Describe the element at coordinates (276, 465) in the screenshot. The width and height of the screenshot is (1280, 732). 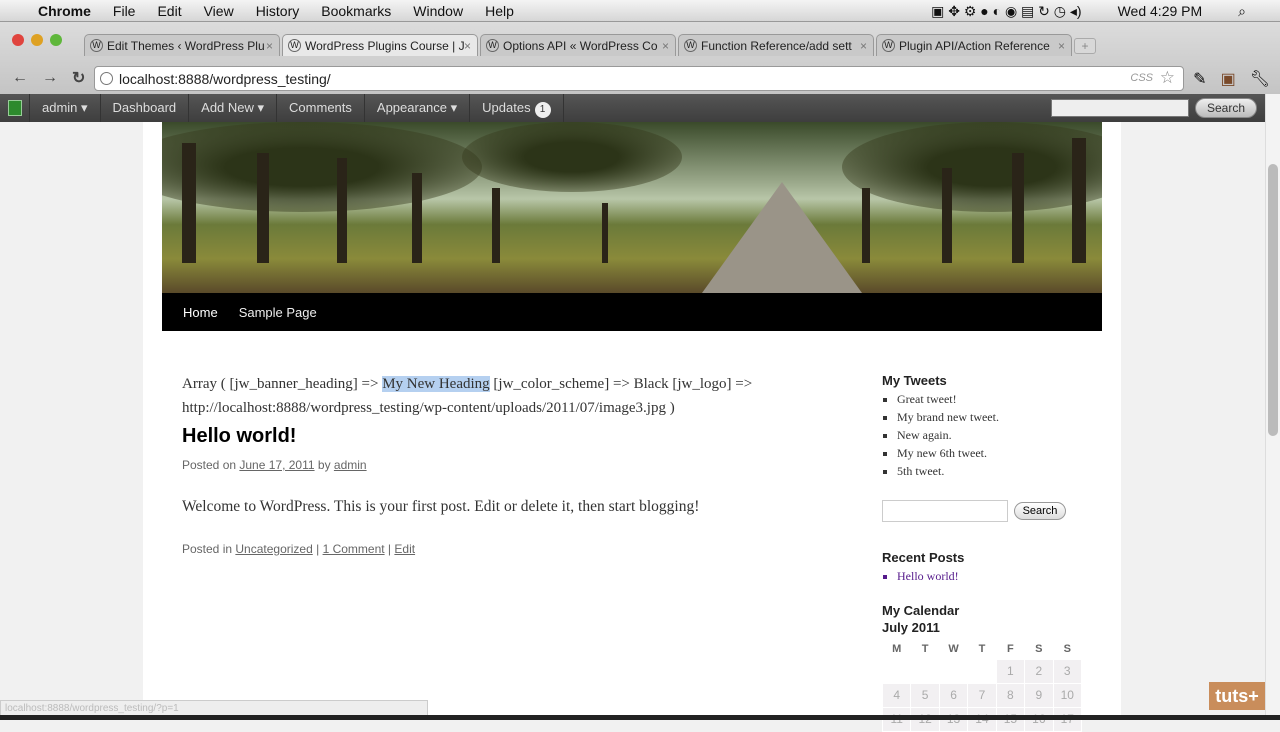
I see `post-date-link: June 17, 2011` at that location.